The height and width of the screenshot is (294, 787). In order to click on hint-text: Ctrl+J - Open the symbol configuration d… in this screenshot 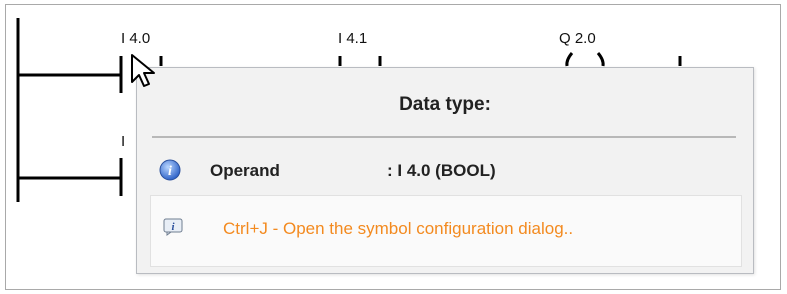, I will do `click(398, 229)`.